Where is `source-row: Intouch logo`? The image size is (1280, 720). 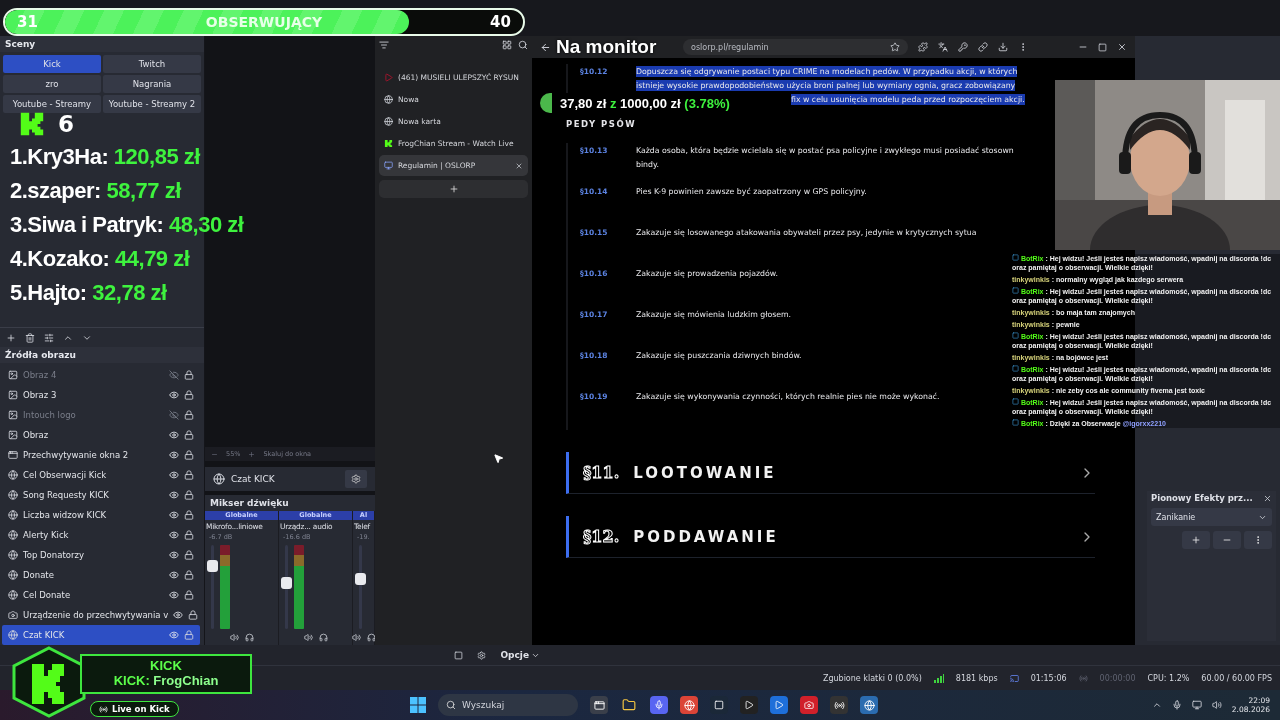 source-row: Intouch logo is located at coordinates (101, 415).